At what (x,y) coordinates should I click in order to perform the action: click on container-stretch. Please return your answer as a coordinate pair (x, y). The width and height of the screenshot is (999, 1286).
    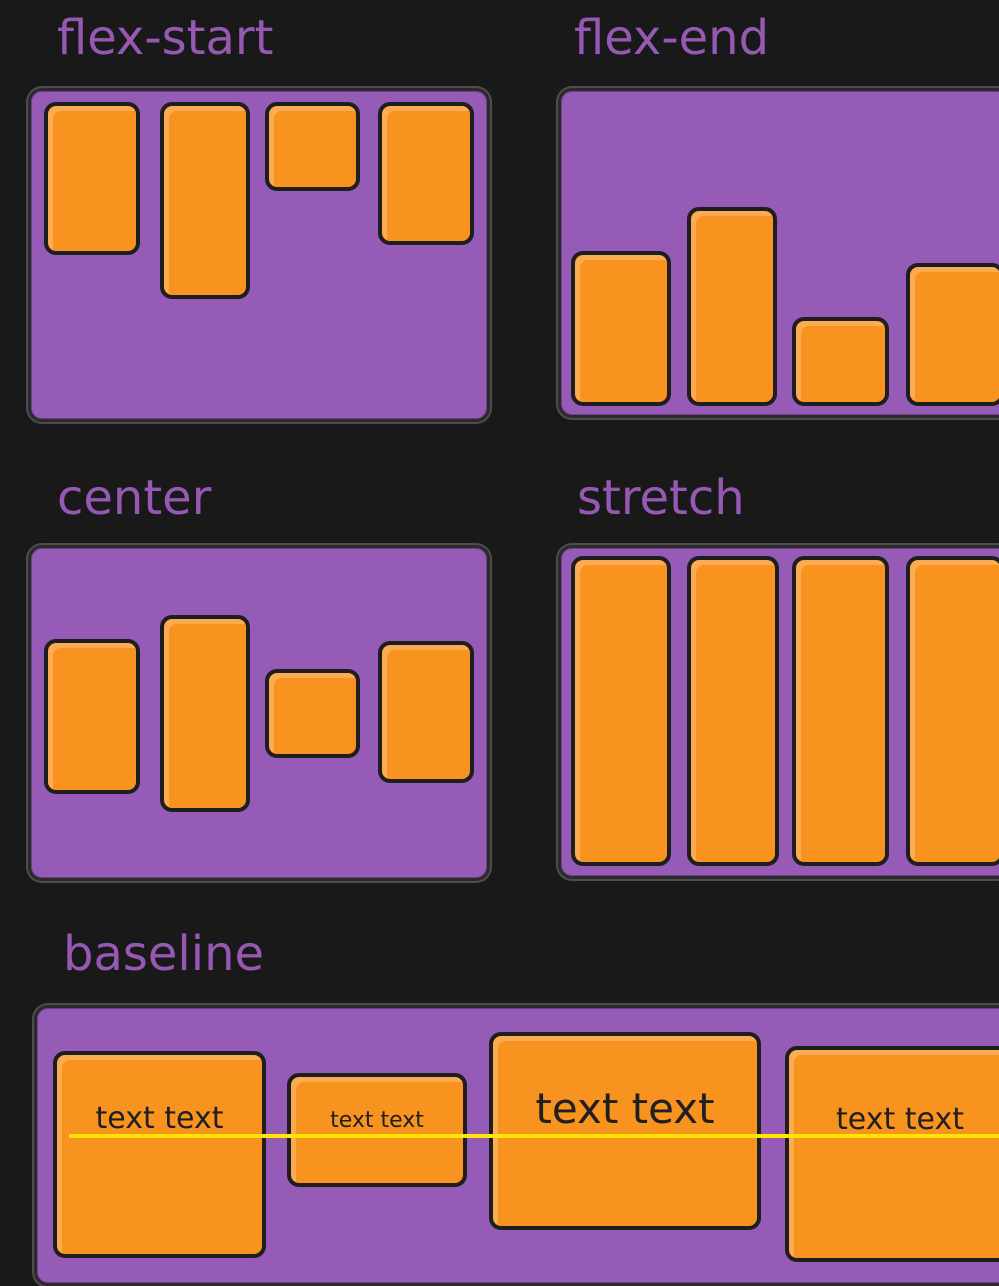
    Looking at the image, I should click on (778, 712).